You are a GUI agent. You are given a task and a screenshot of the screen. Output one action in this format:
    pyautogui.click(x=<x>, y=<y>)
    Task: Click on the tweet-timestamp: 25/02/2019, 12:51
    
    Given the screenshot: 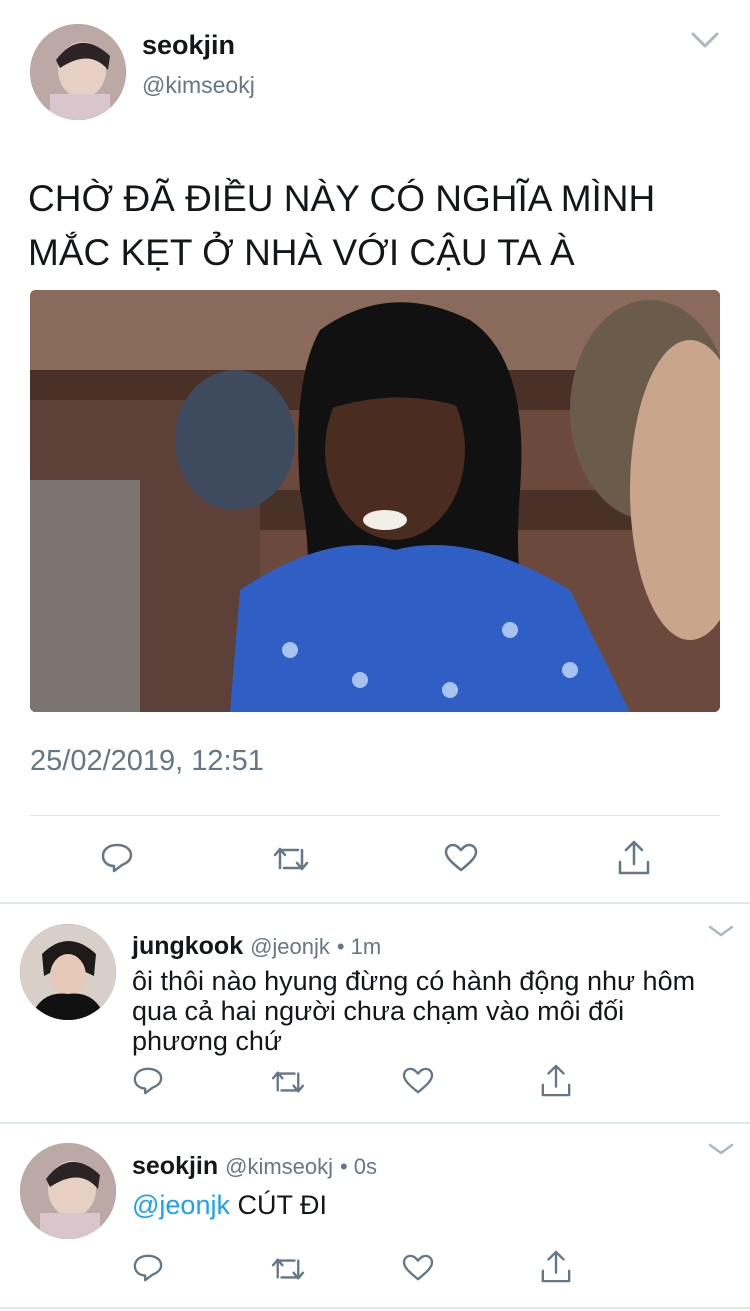 What is the action you would take?
    pyautogui.click(x=147, y=761)
    